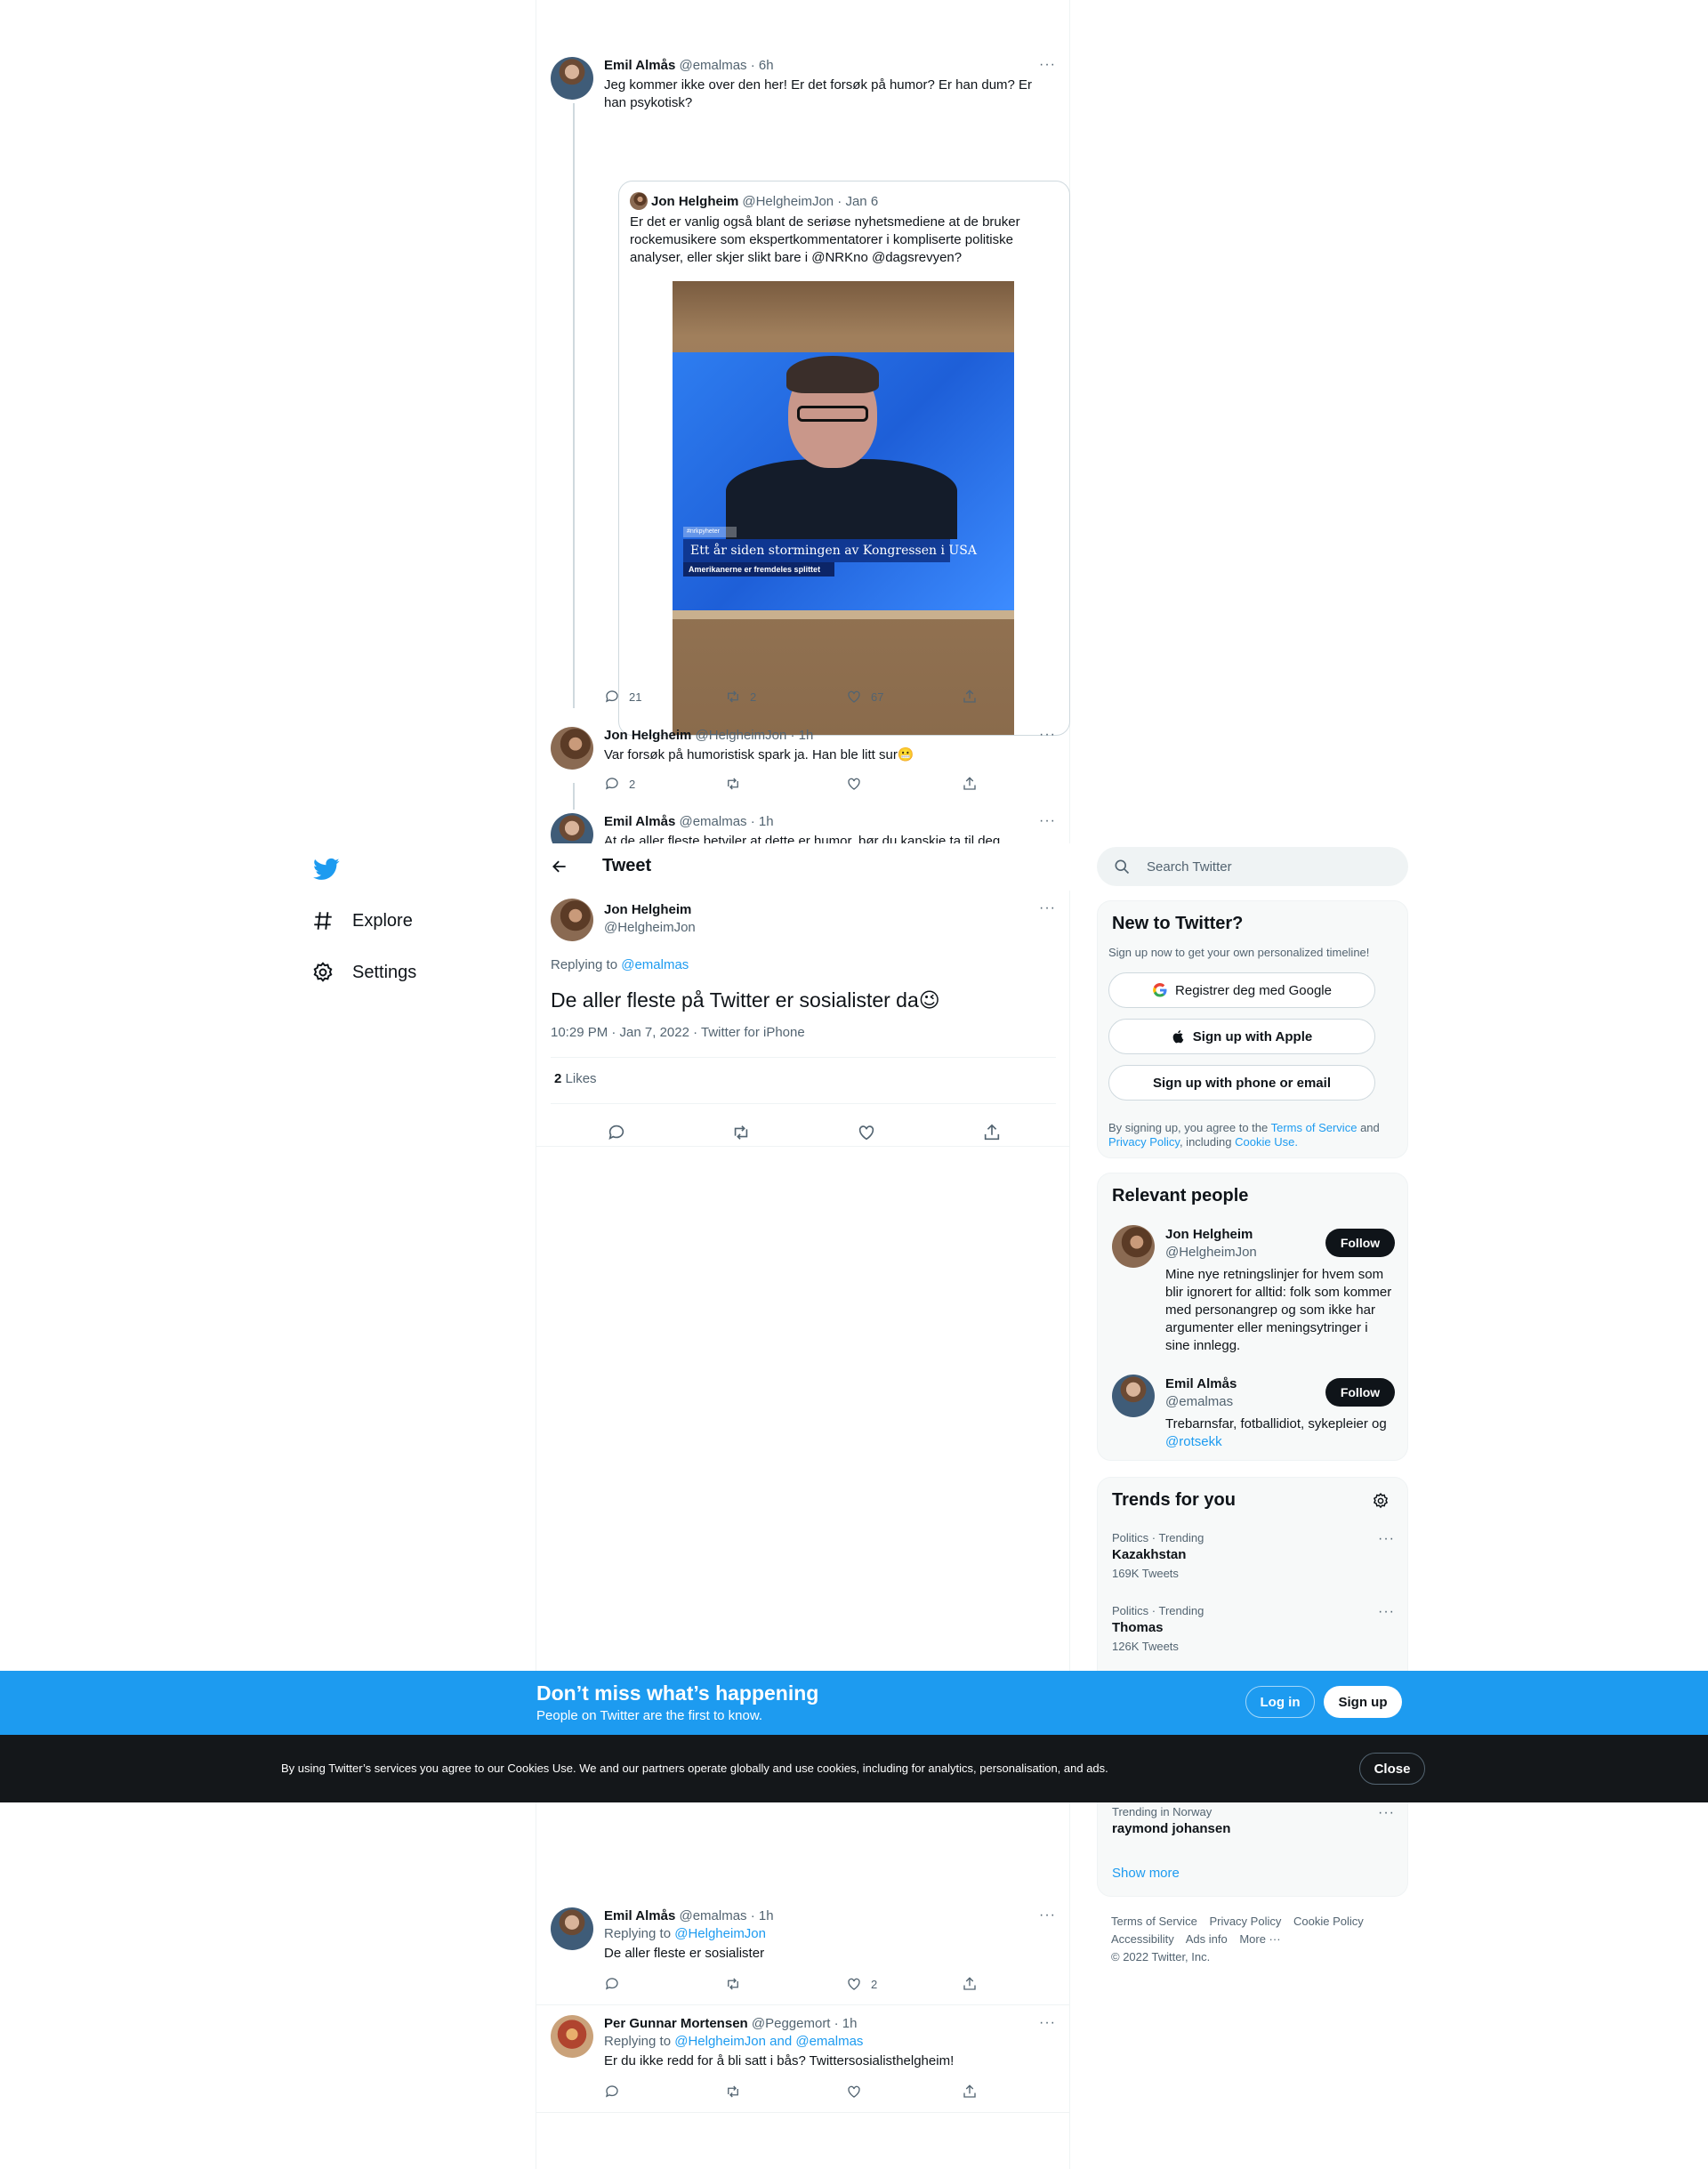  I want to click on search-input, so click(1271, 866).